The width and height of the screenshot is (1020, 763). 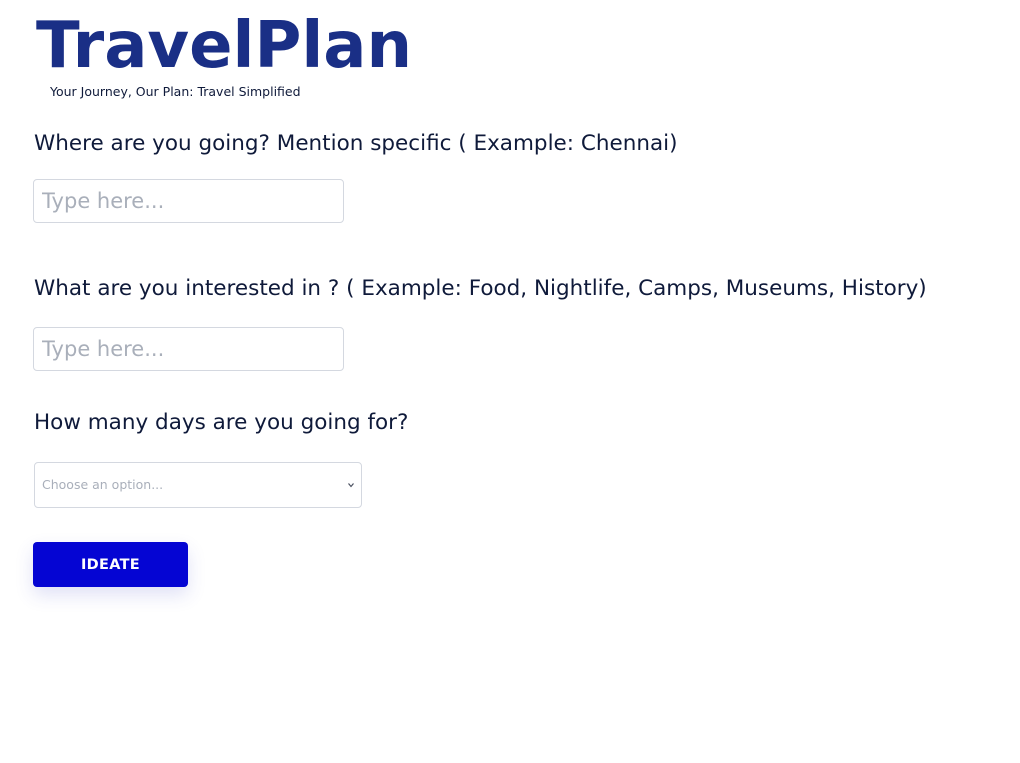 I want to click on brand-header: TravelPlan Your Journey, Our Plan, so click(x=224, y=53).